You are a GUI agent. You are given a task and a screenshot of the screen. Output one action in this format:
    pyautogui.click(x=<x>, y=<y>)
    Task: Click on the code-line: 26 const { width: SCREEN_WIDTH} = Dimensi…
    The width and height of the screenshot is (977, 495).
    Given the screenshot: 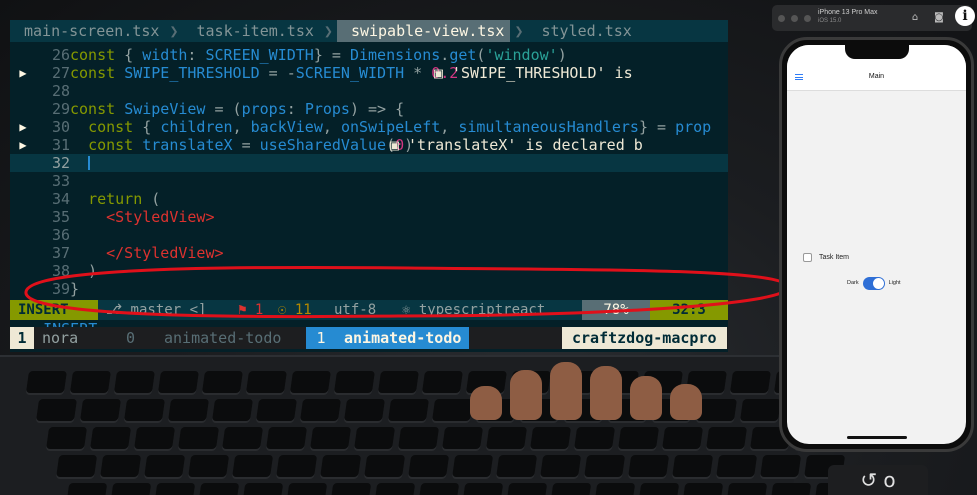 What is the action you would take?
    pyautogui.click(x=369, y=55)
    